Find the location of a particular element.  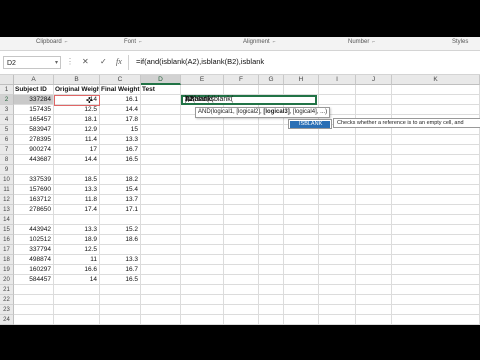

cell-f21 is located at coordinates (241, 290).